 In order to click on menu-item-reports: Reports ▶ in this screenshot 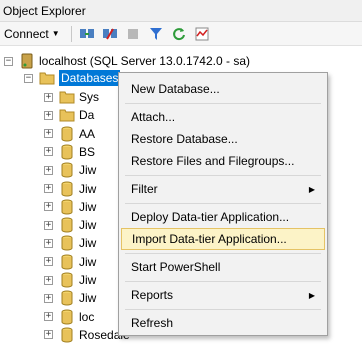, I will do `click(223, 295)`.